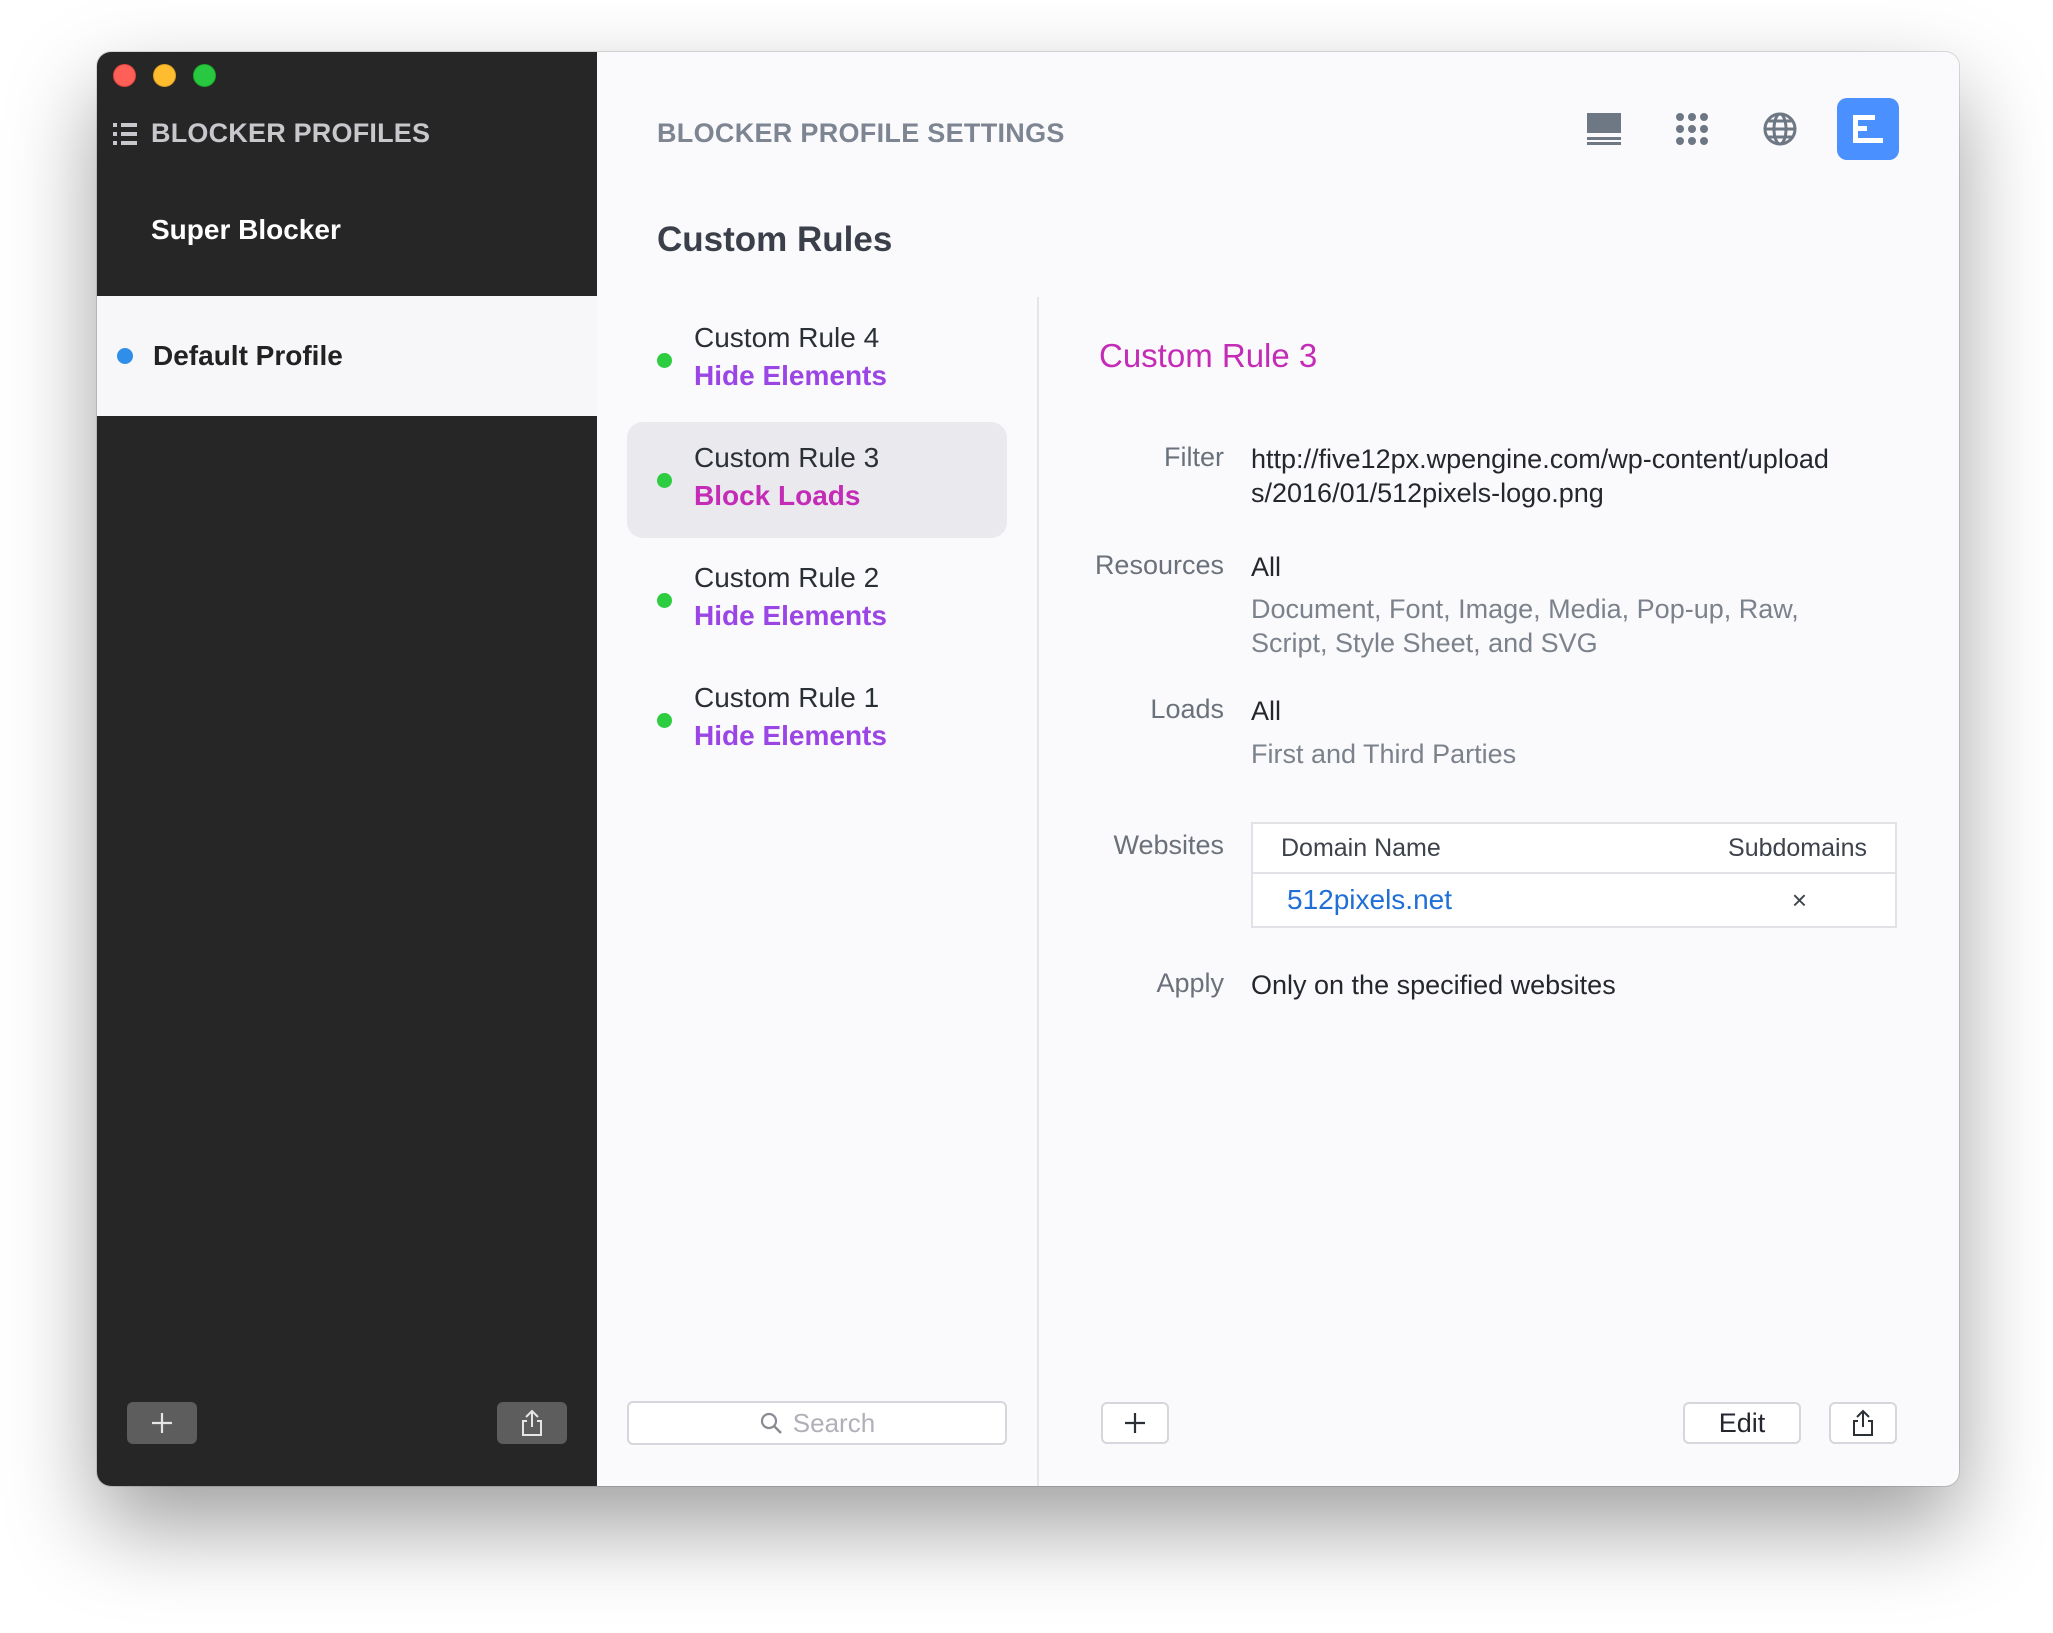 The image size is (2053, 1633). I want to click on profile-label: Default Profile, so click(248, 355).